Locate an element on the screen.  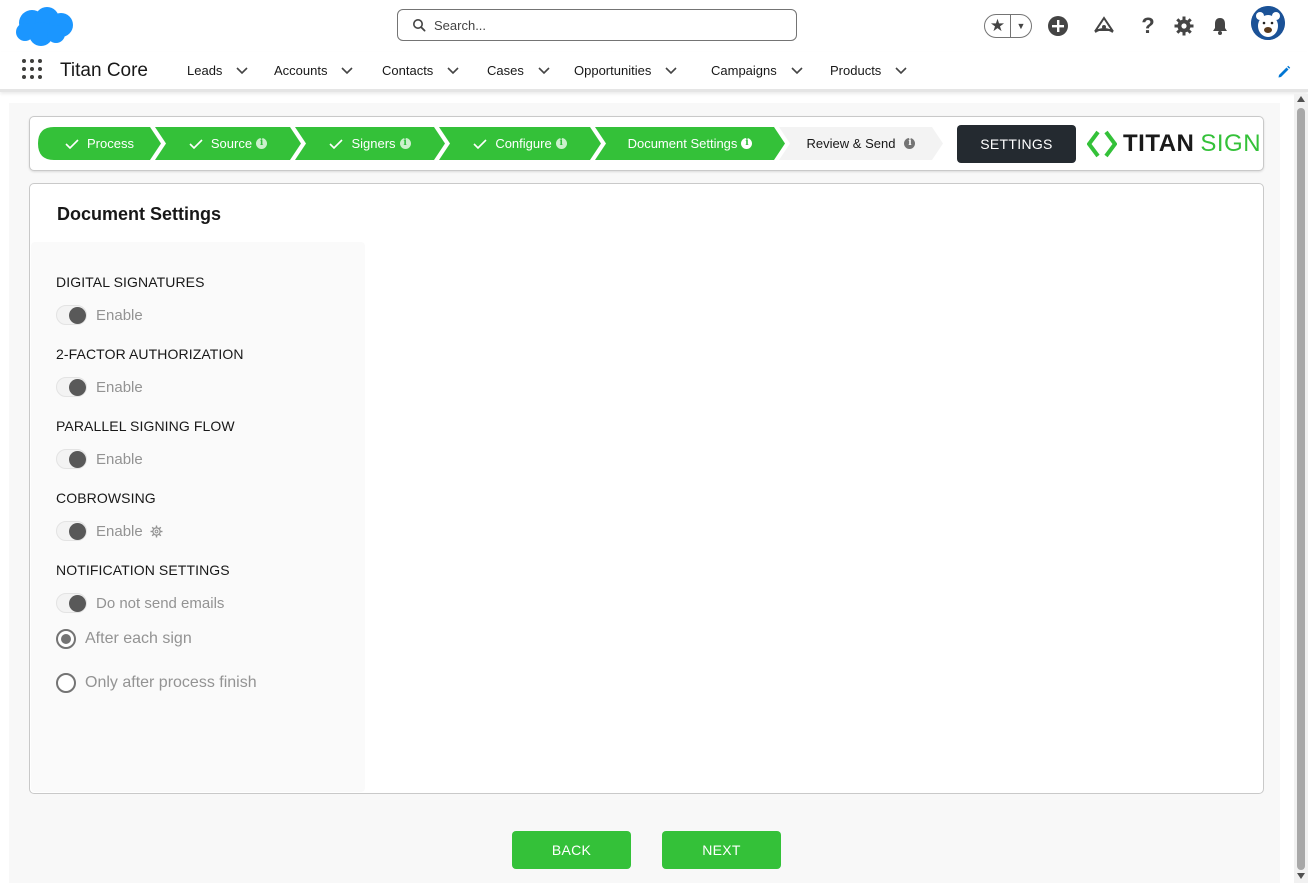
two-factor-toggle-row: Enable is located at coordinates (99, 387).